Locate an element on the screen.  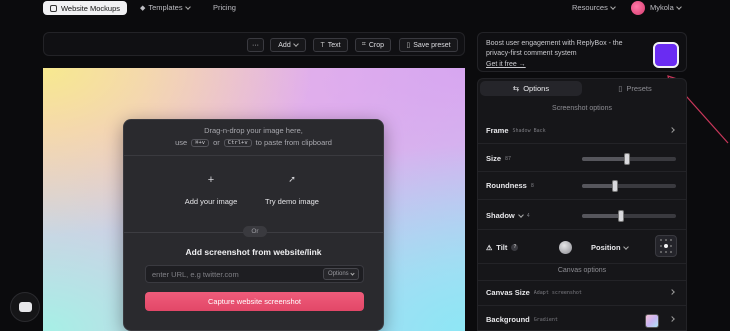
brand-label: Website Mockups is located at coordinates (90, 8).